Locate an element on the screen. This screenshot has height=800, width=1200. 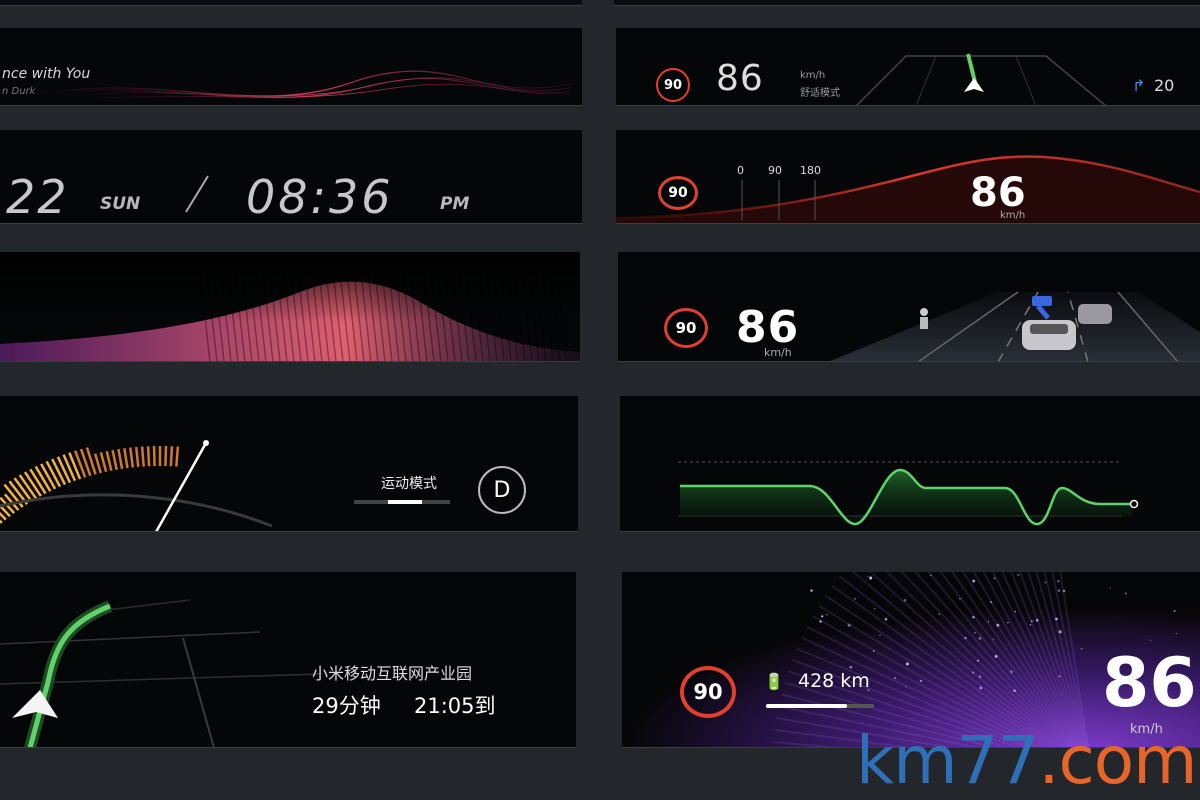
lane-map-graphic is located at coordinates (980, 79).